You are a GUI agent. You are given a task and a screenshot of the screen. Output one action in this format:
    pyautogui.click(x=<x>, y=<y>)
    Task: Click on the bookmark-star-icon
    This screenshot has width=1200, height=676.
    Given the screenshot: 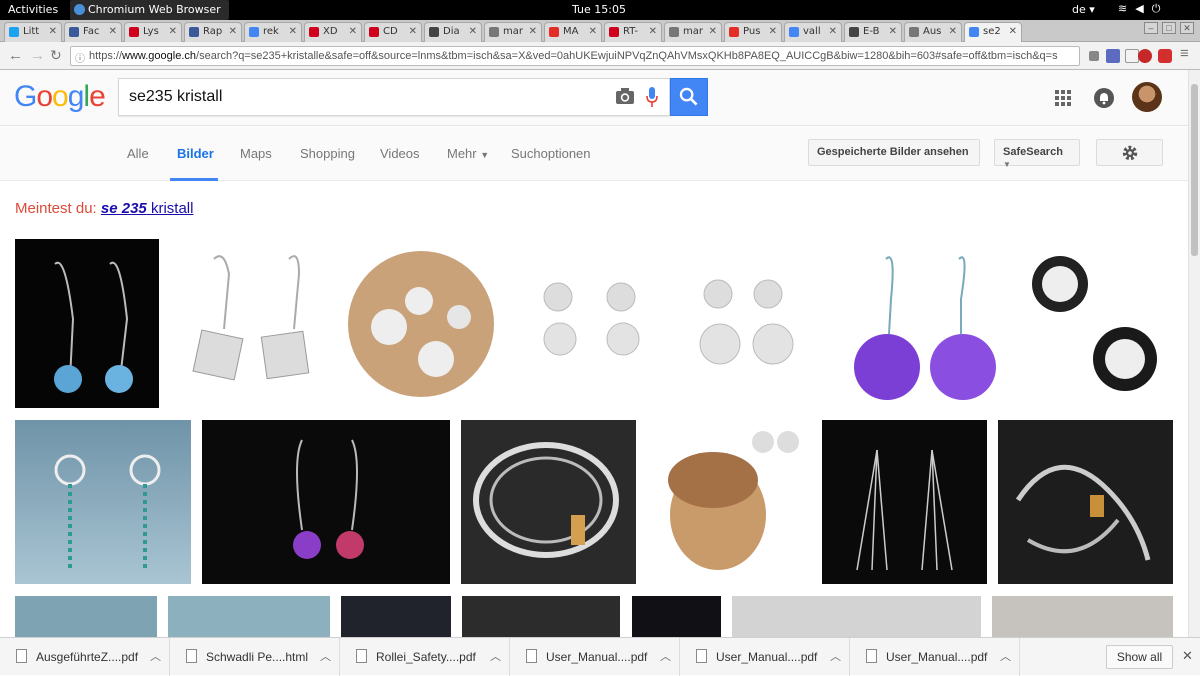 What is the action you would take?
    pyautogui.click(x=1132, y=56)
    